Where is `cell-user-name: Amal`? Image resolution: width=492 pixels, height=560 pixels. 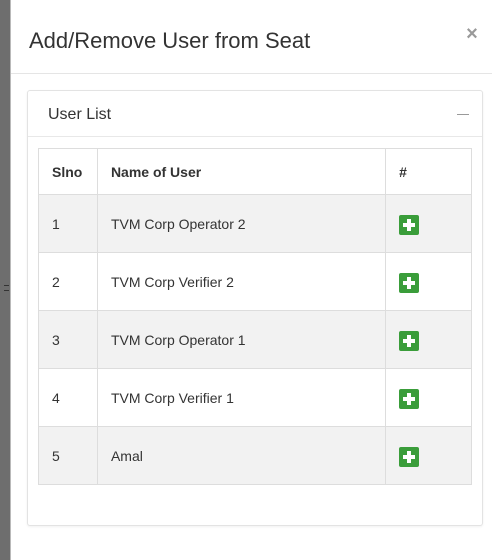
cell-user-name: Amal is located at coordinates (241, 455).